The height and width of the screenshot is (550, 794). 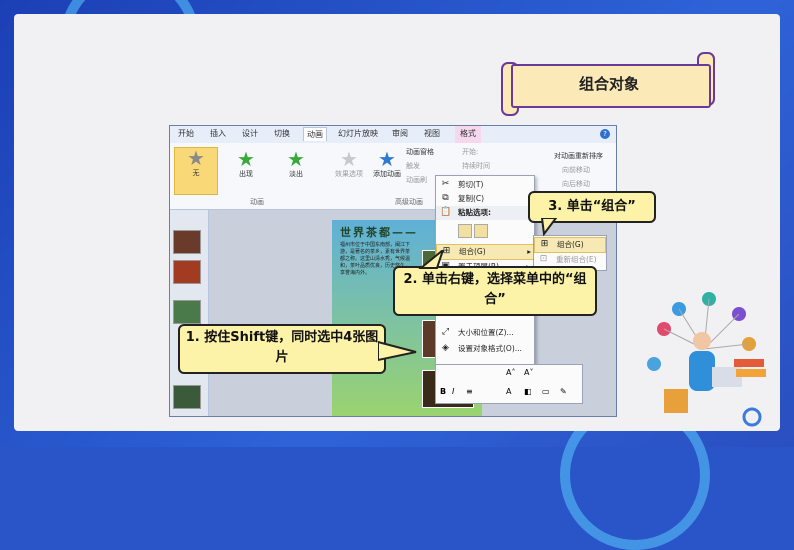 What do you see at coordinates (409, 202) in the screenshot?
I see `group-label-advanced: 高级动画` at bounding box center [409, 202].